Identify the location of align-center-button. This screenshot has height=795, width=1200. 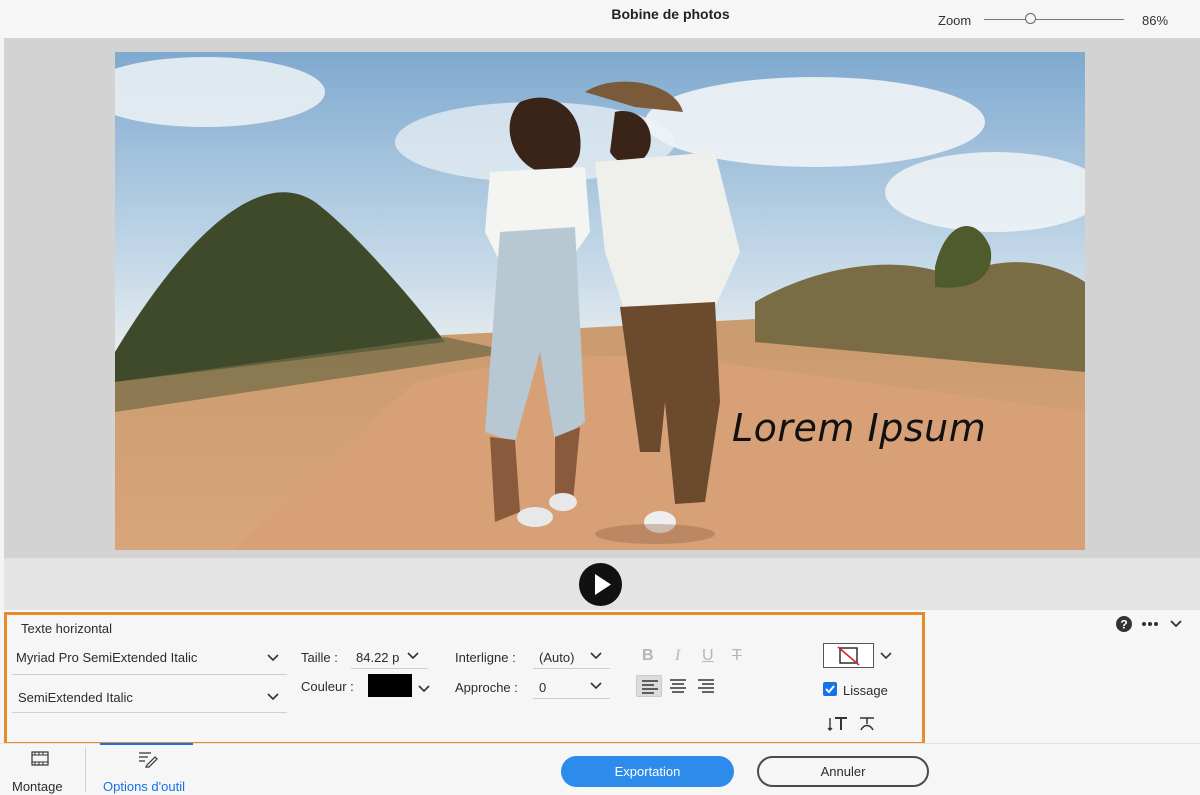
(678, 686).